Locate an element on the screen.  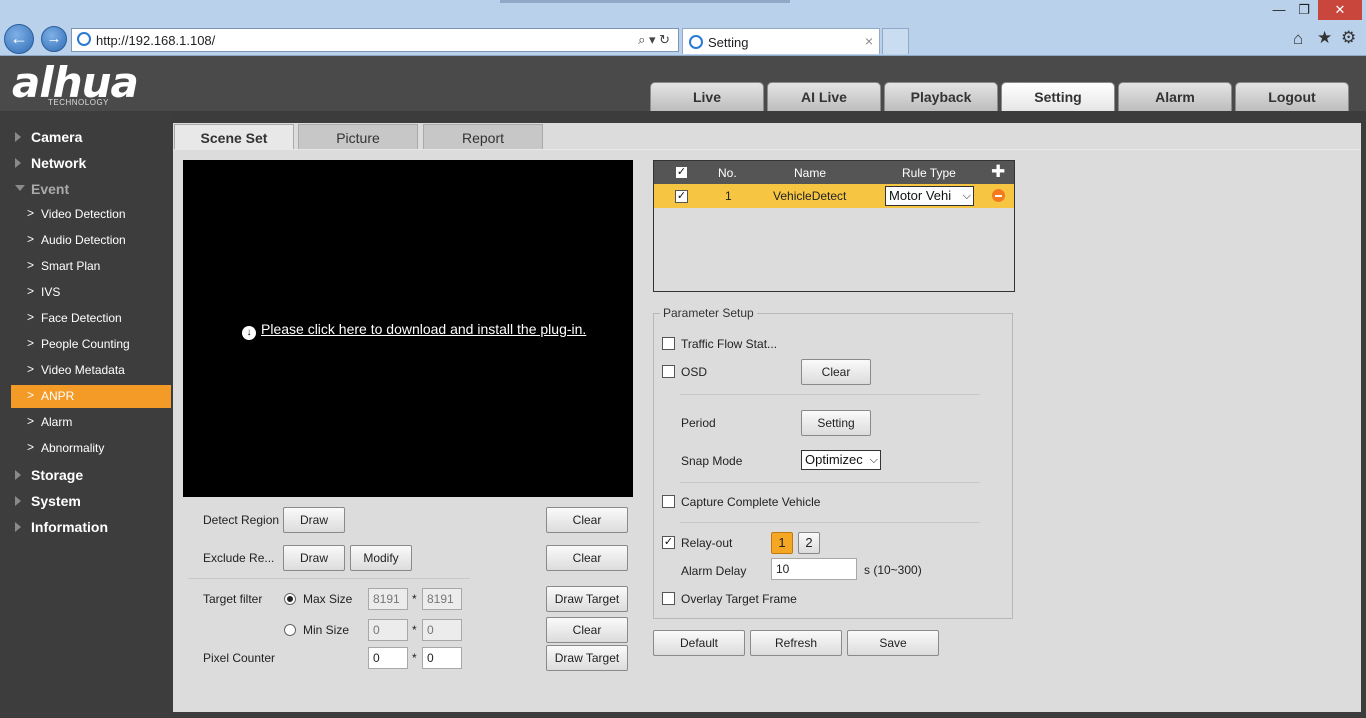
tab-logout: Logout is located at coordinates (1292, 96).